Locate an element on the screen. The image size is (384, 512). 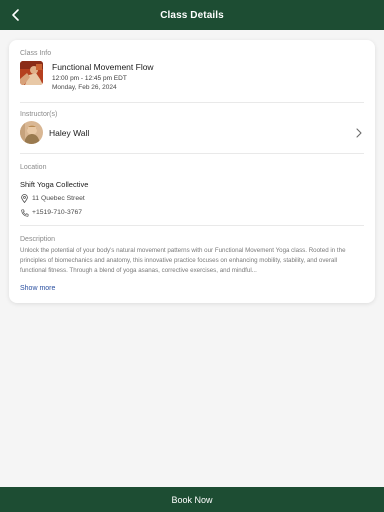
book-now-label: Book Now is located at coordinates (192, 499).